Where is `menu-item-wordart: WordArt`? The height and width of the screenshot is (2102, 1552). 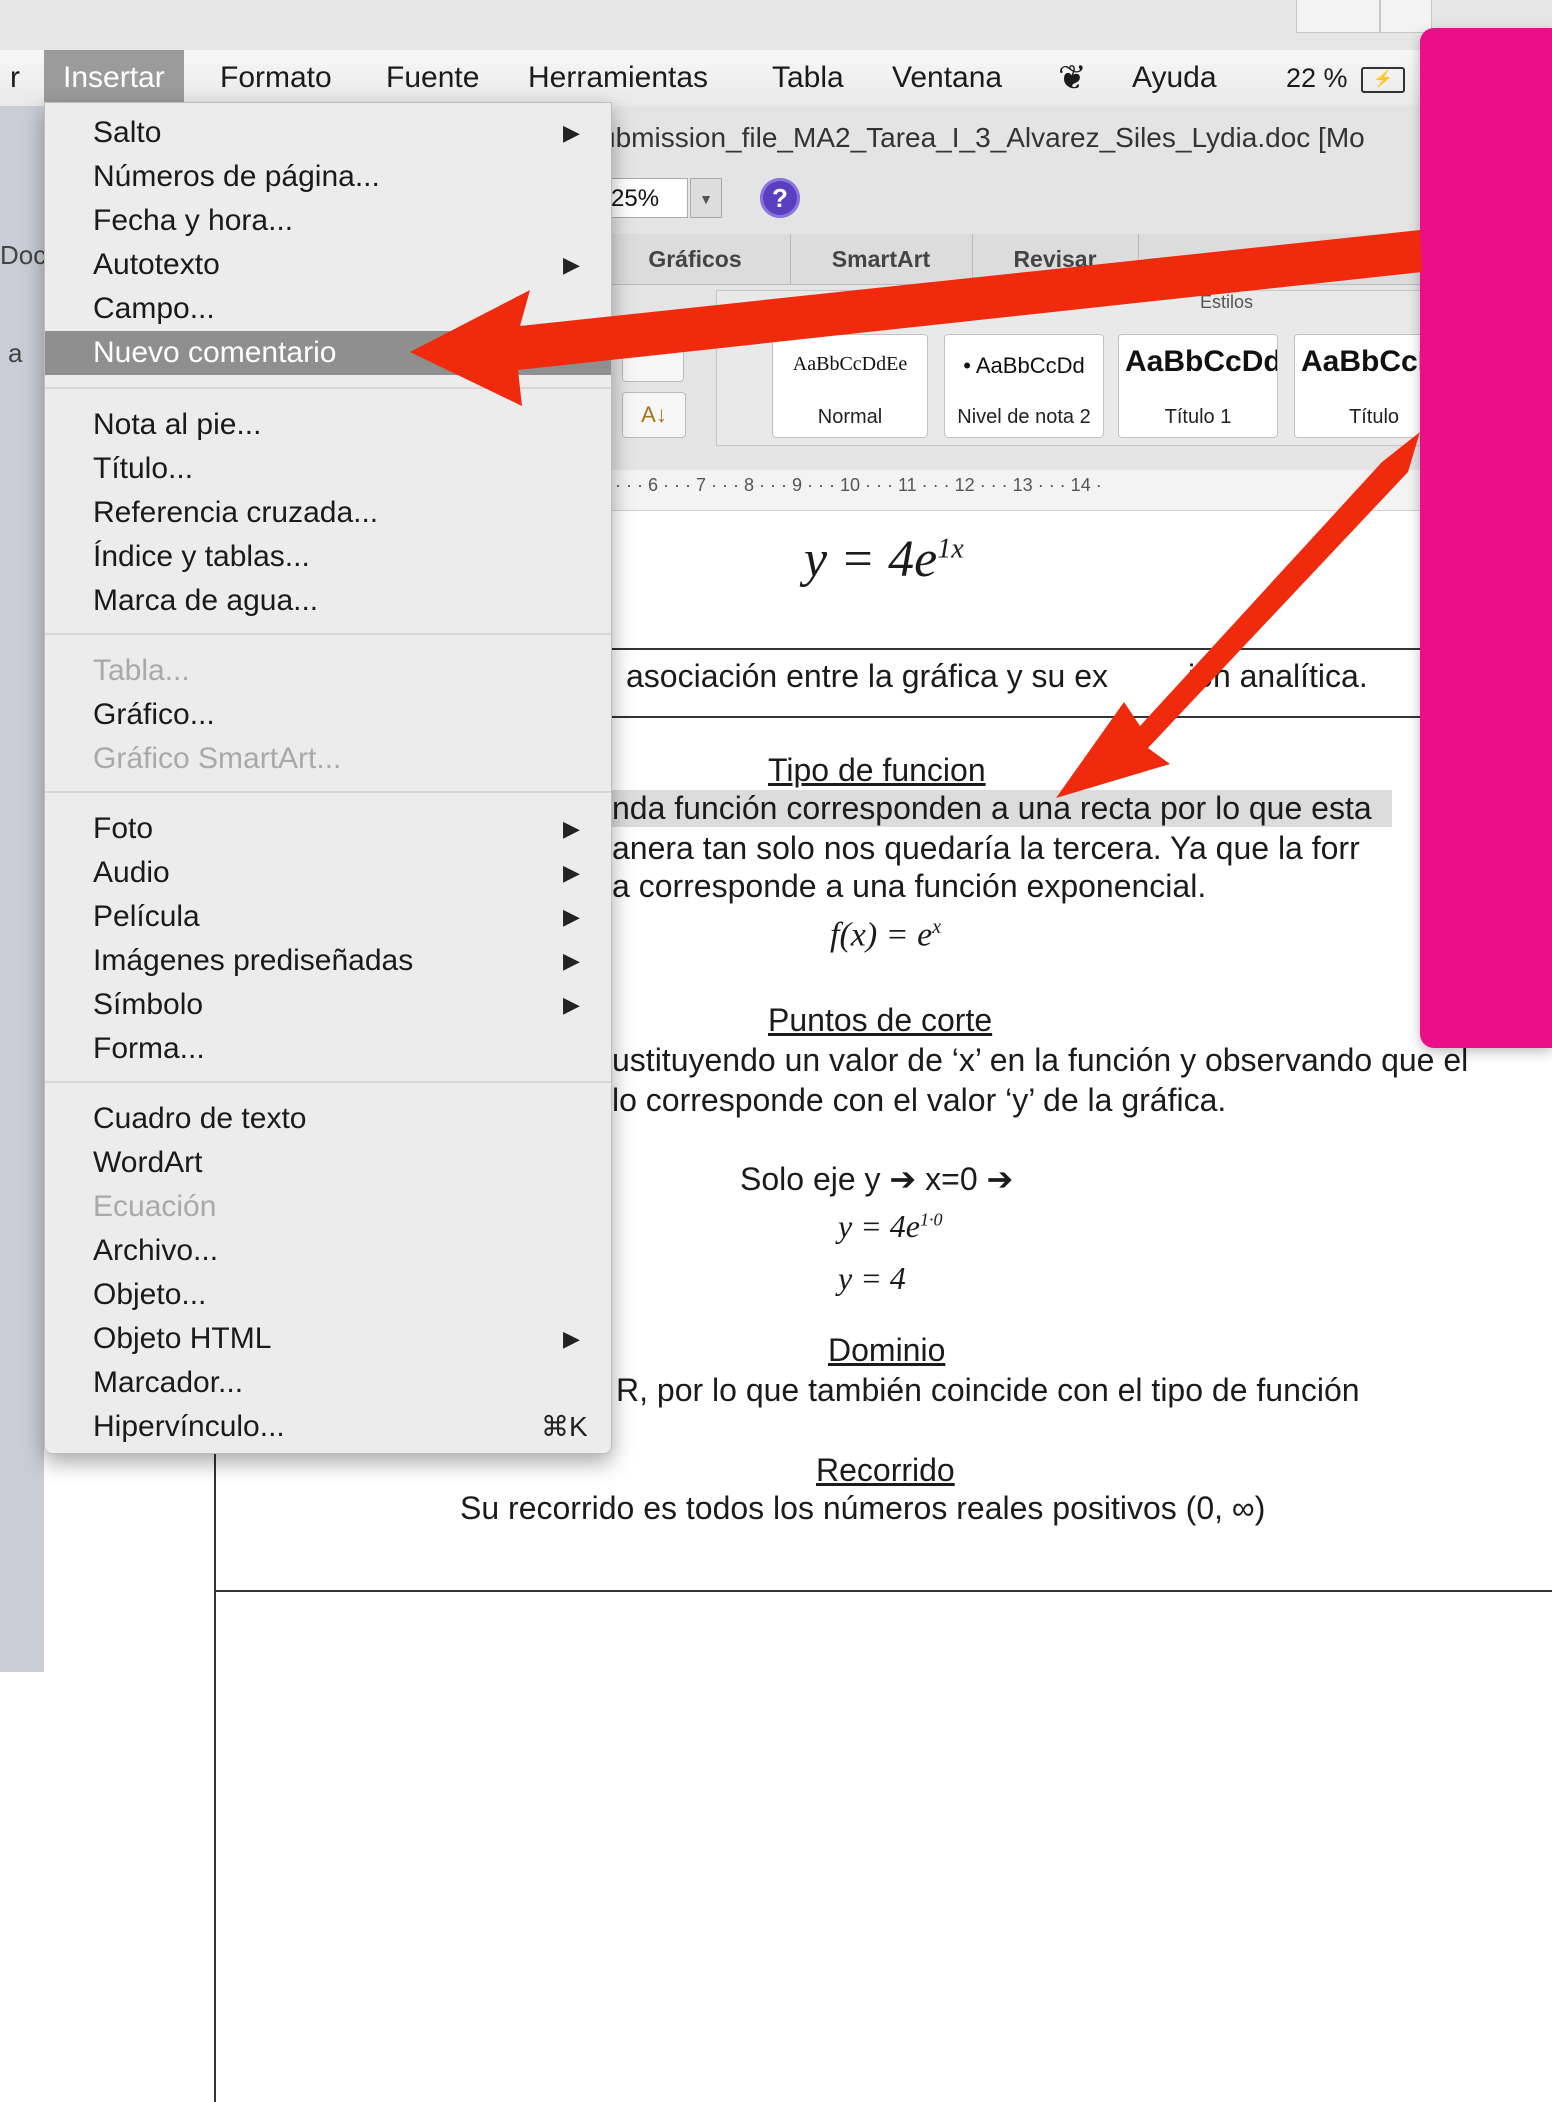
menu-item-wordart: WordArt is located at coordinates (328, 1163).